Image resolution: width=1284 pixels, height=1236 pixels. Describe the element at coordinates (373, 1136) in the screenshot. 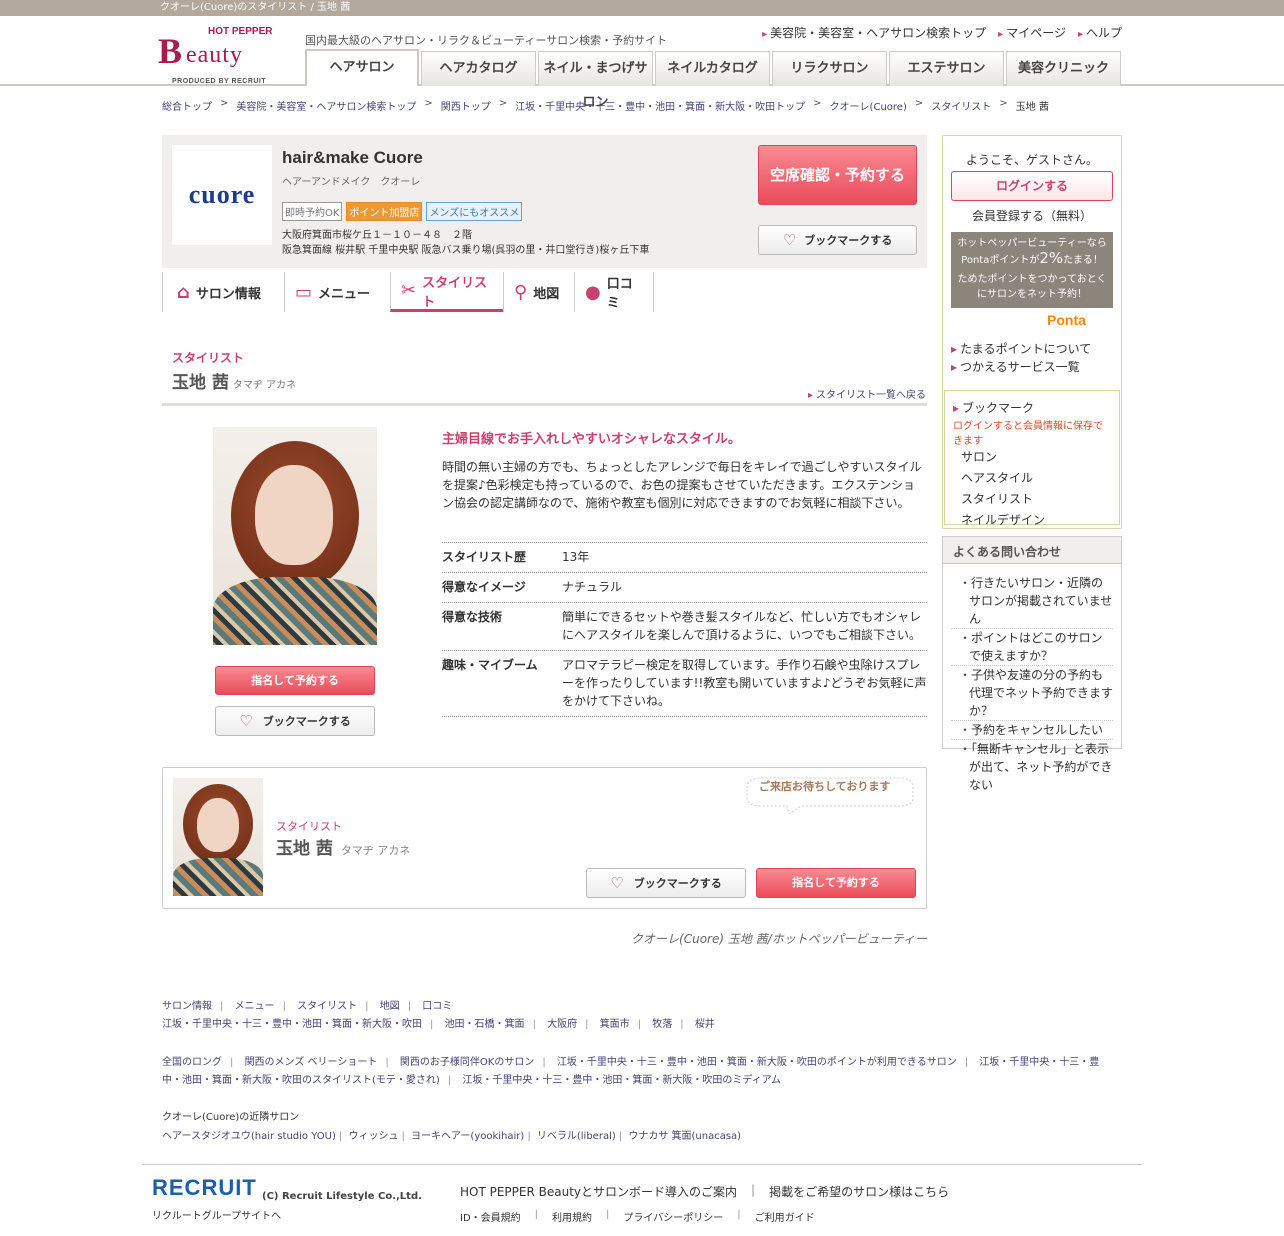

I see `nearby-salon-link: ウィッシュ` at that location.